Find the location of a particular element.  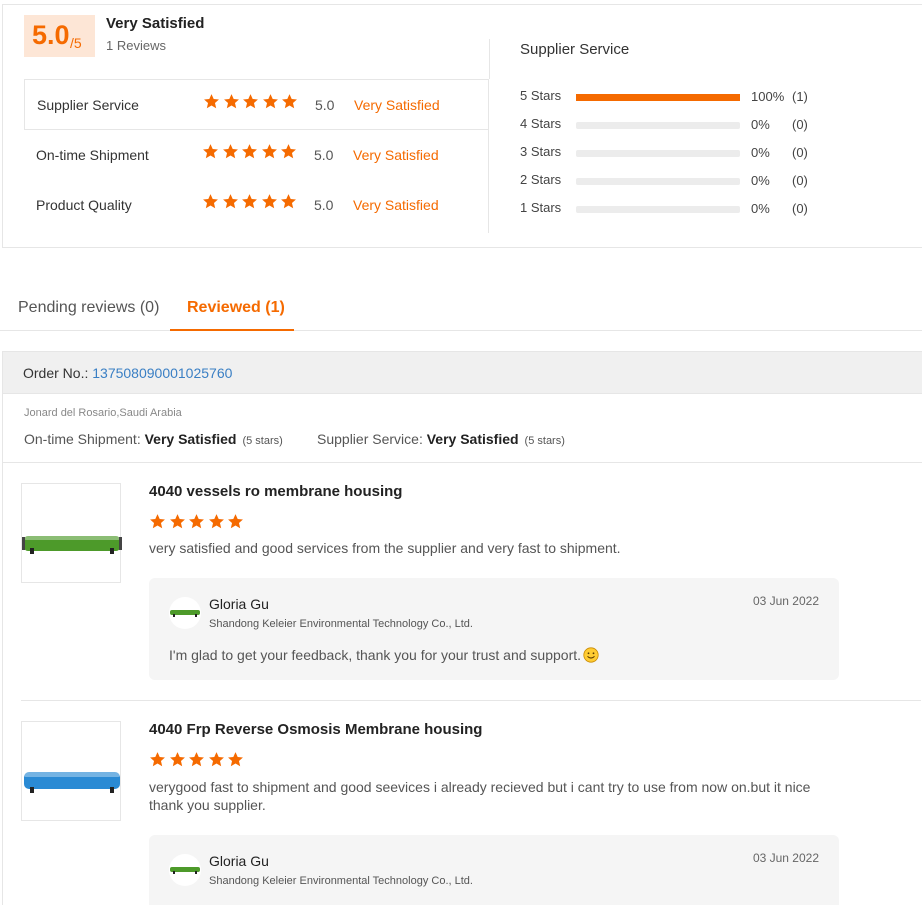

distribution-row-4: 4 Stars 0% (0) is located at coordinates (670, 124).